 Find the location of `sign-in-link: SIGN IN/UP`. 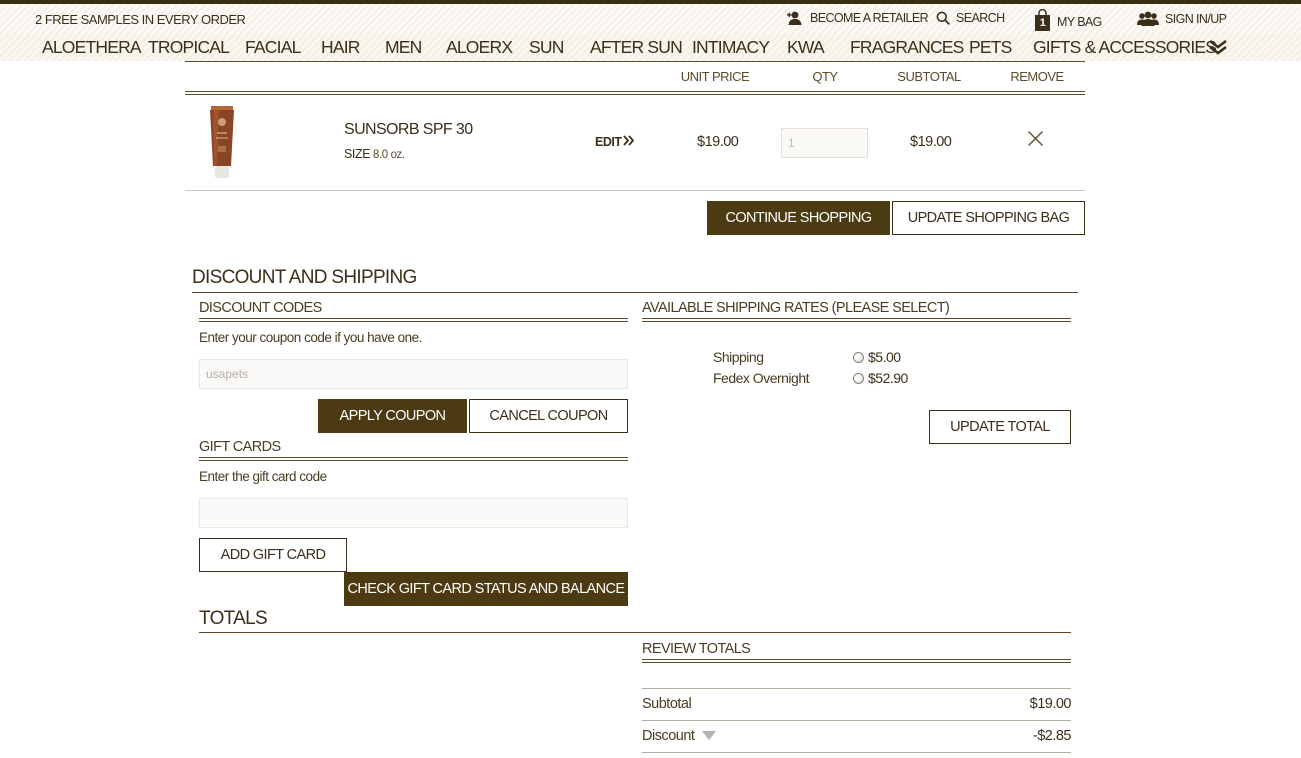

sign-in-link: SIGN IN/UP is located at coordinates (1182, 18).